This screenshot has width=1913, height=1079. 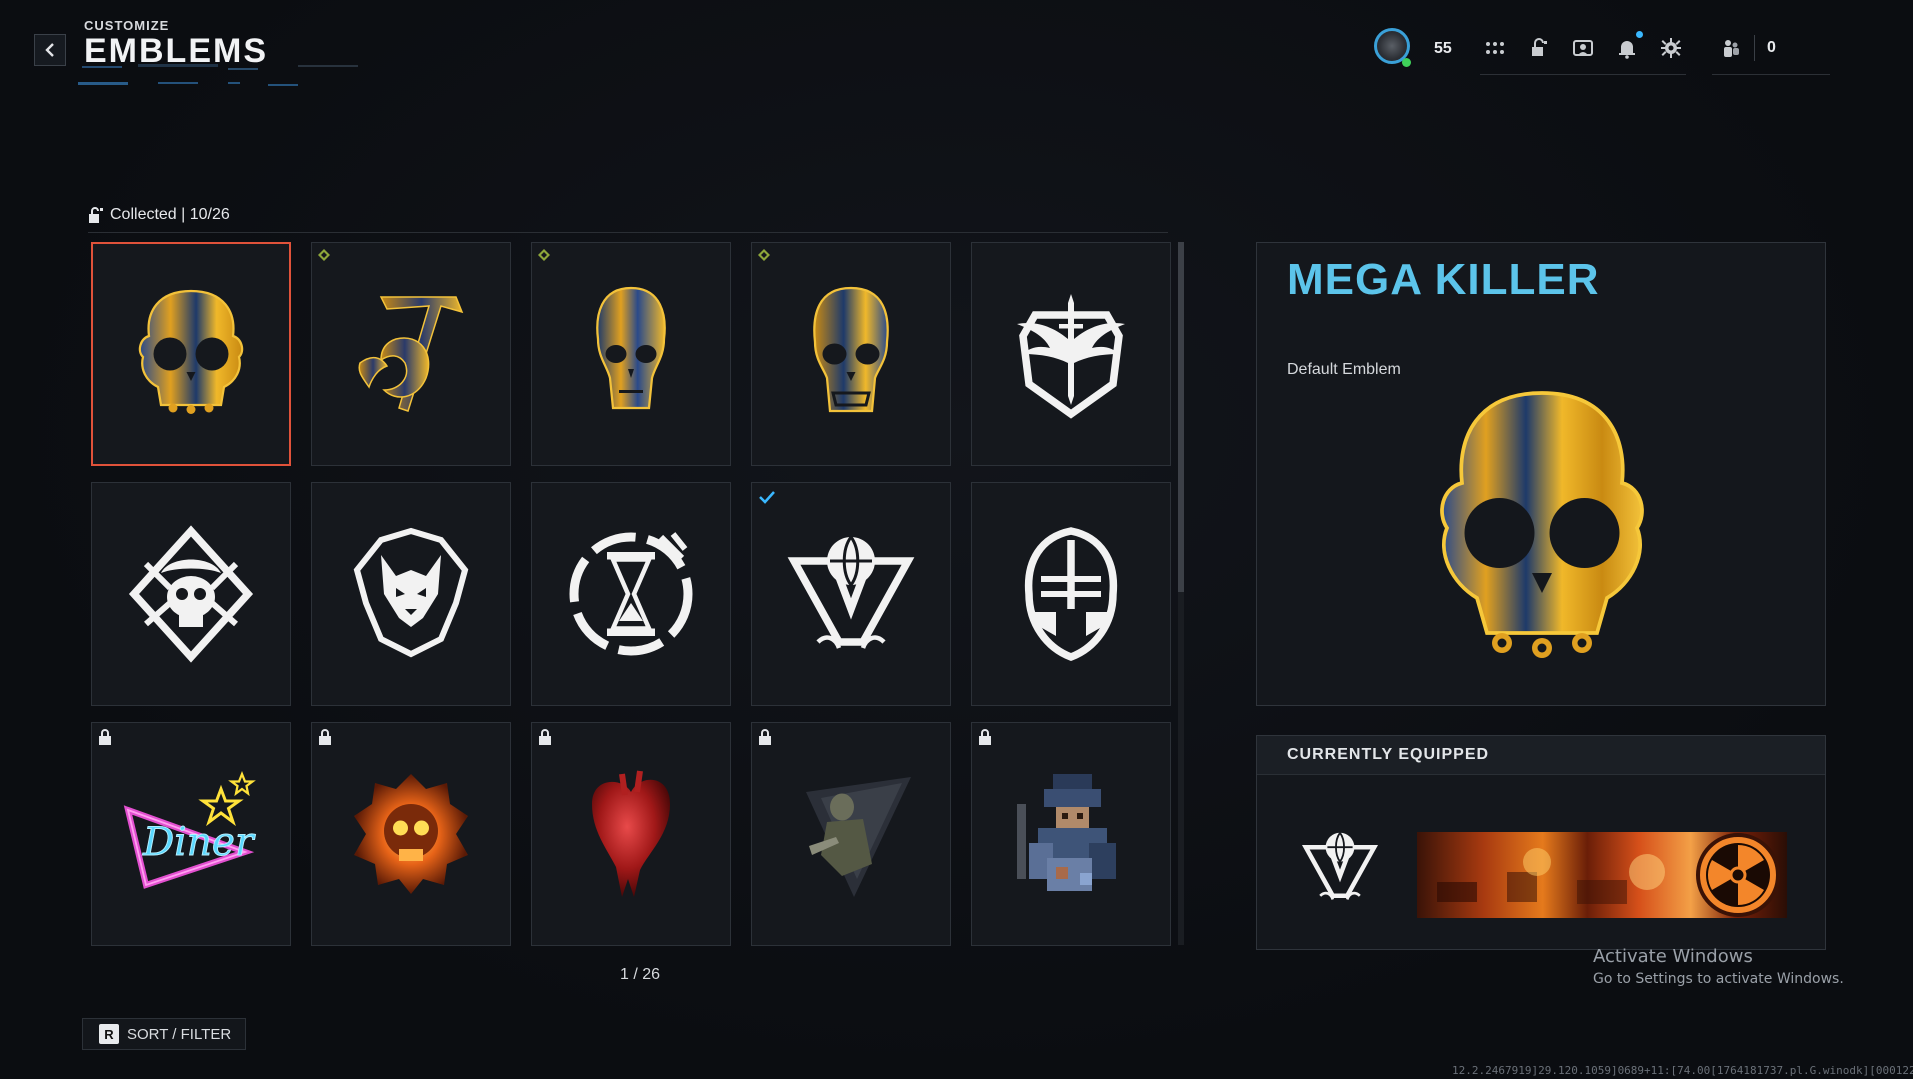 I want to click on unlock-icon, so click(x=1539, y=47).